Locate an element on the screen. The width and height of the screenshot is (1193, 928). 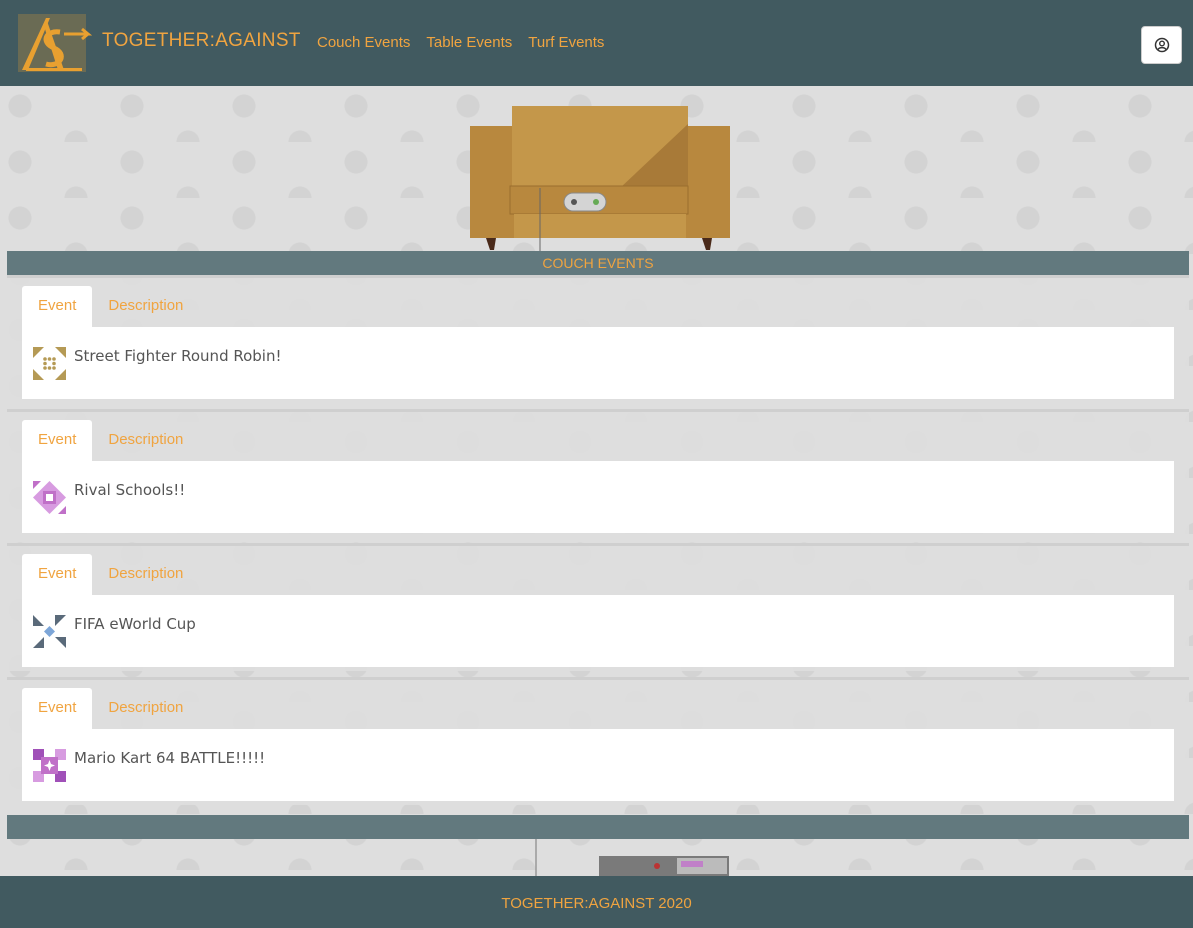
user-circle-icon is located at coordinates (1161, 45).